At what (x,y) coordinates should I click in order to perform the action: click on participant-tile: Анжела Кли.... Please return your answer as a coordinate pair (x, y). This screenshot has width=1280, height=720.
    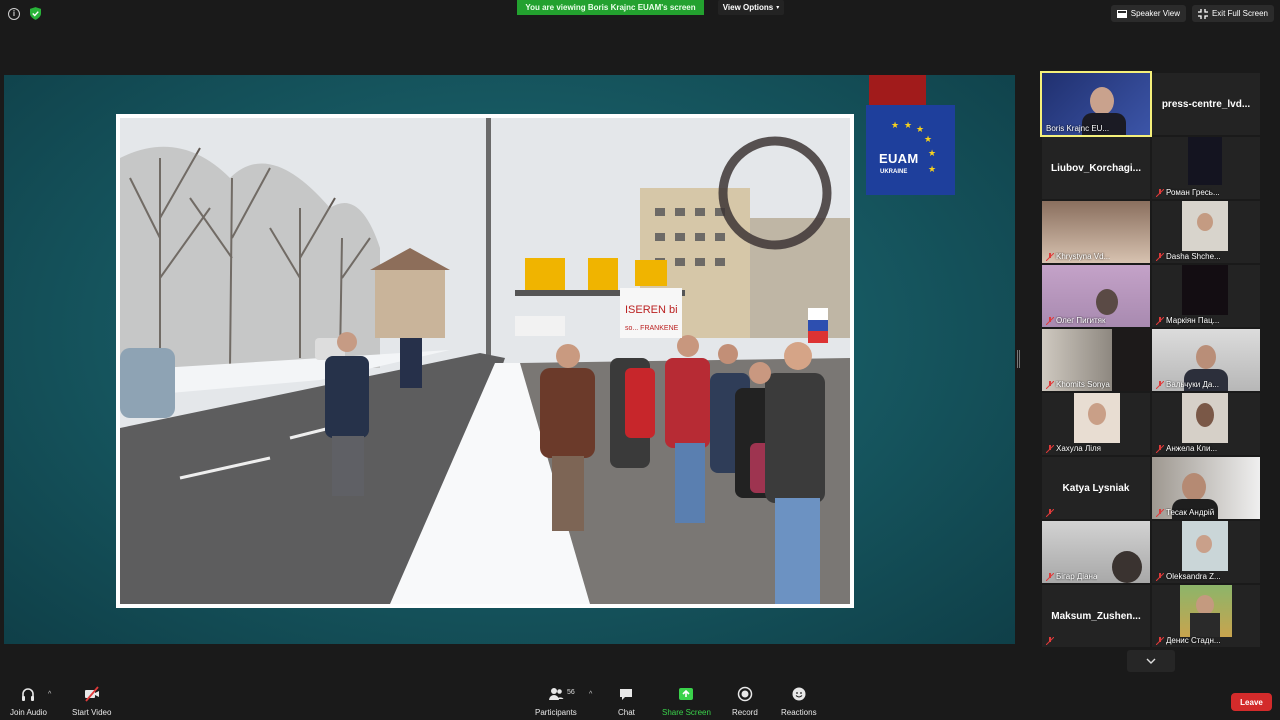
    Looking at the image, I should click on (1206, 424).